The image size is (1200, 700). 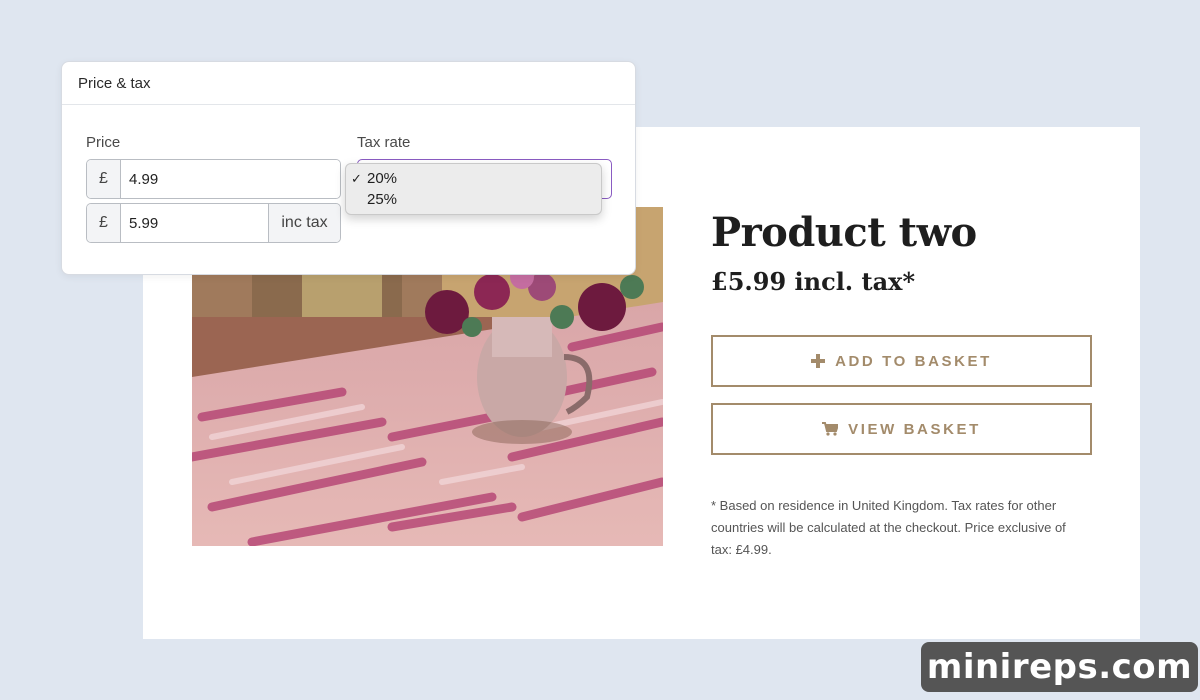 What do you see at coordinates (813, 281) in the screenshot?
I see `product-price: £5.99 incl. tax*` at bounding box center [813, 281].